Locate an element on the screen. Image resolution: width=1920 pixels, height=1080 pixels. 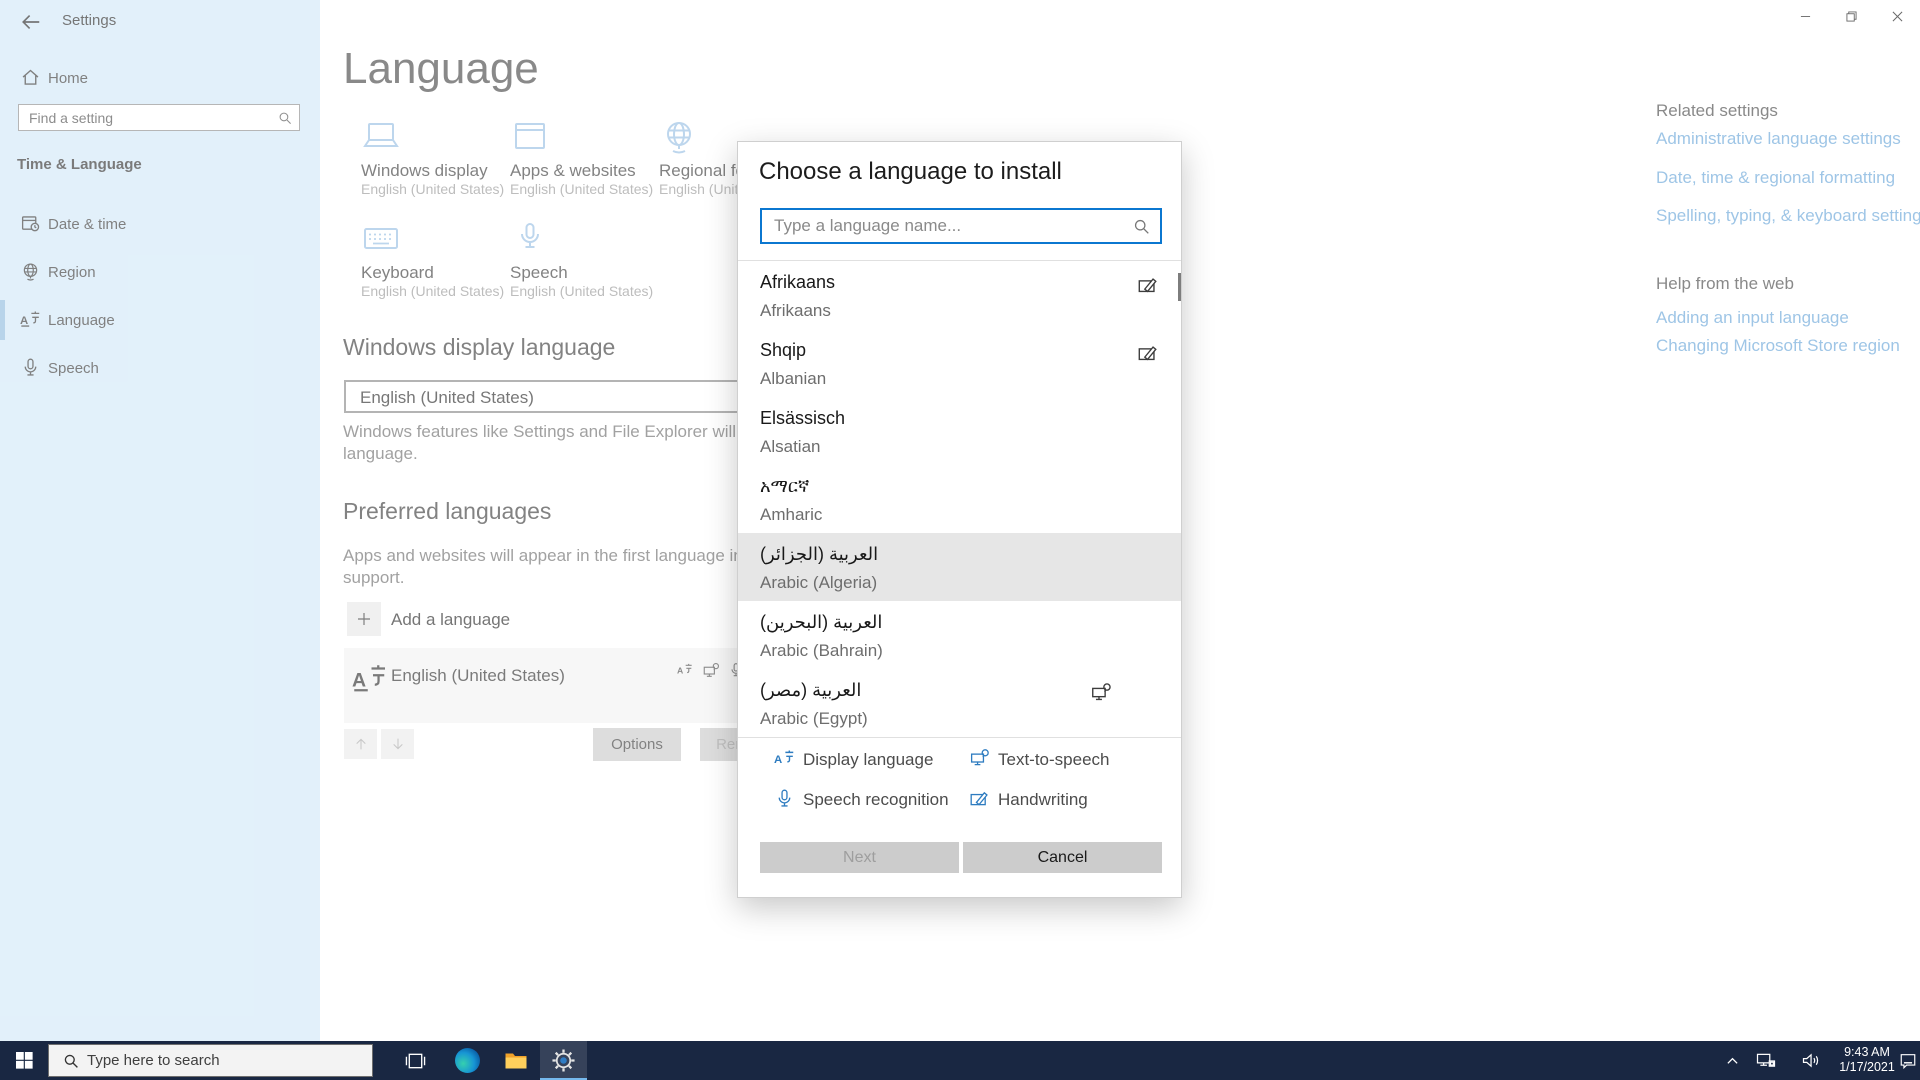
start-button is located at coordinates (24, 1060).